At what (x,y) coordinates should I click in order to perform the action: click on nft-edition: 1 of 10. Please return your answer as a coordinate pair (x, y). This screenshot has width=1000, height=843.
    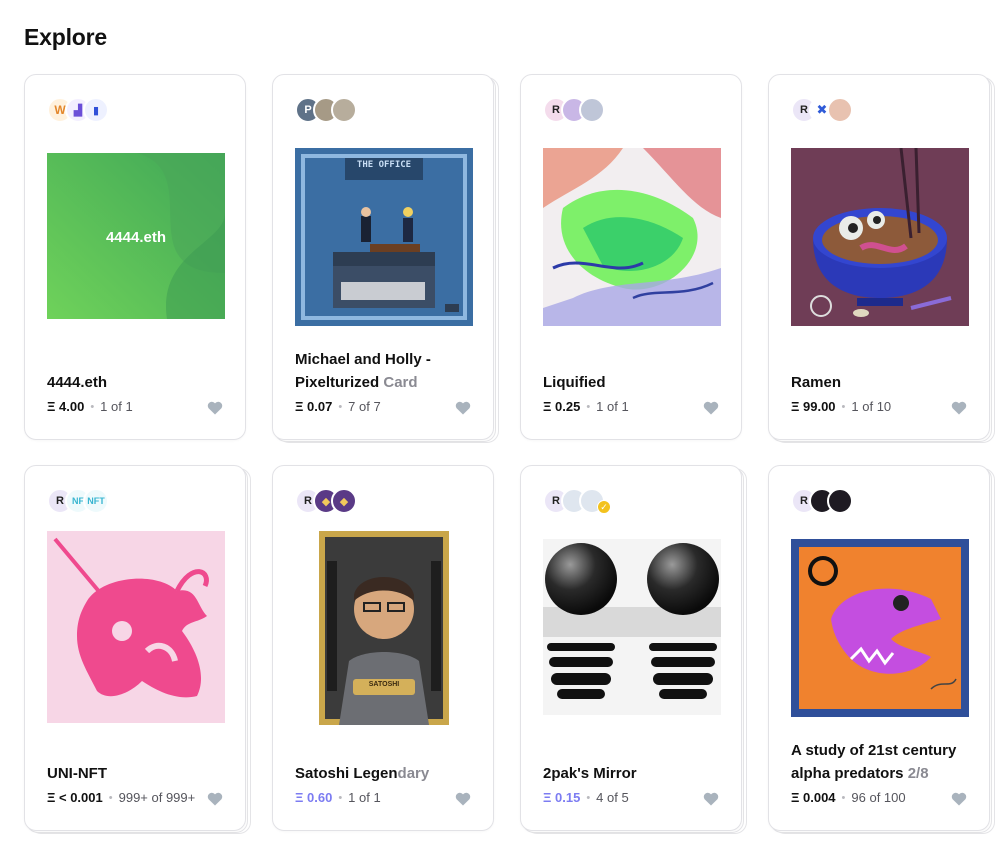
    Looking at the image, I should click on (871, 406).